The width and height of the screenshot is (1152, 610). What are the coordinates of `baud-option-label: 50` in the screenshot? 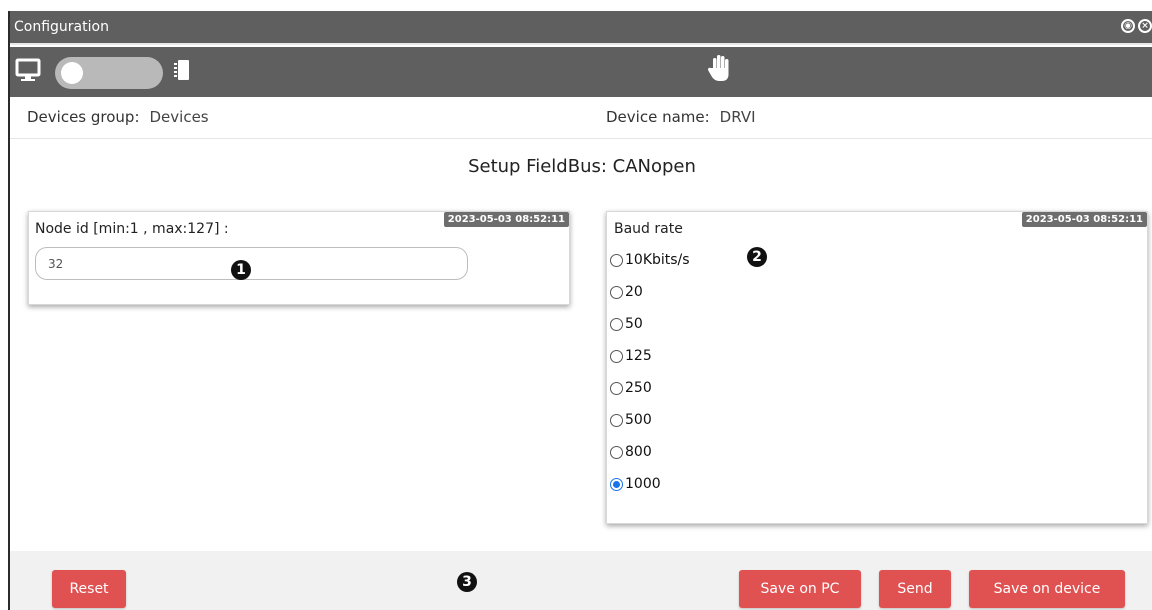 It's located at (634, 324).